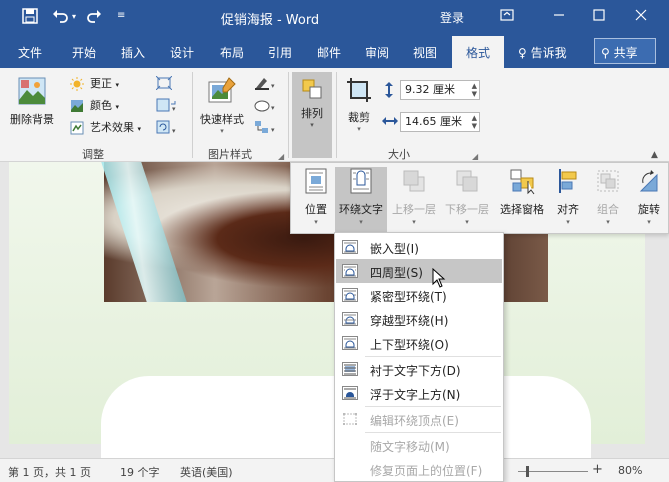 The height and width of the screenshot is (482, 669). What do you see at coordinates (425, 52) in the screenshot?
I see `tab-view: 视图` at bounding box center [425, 52].